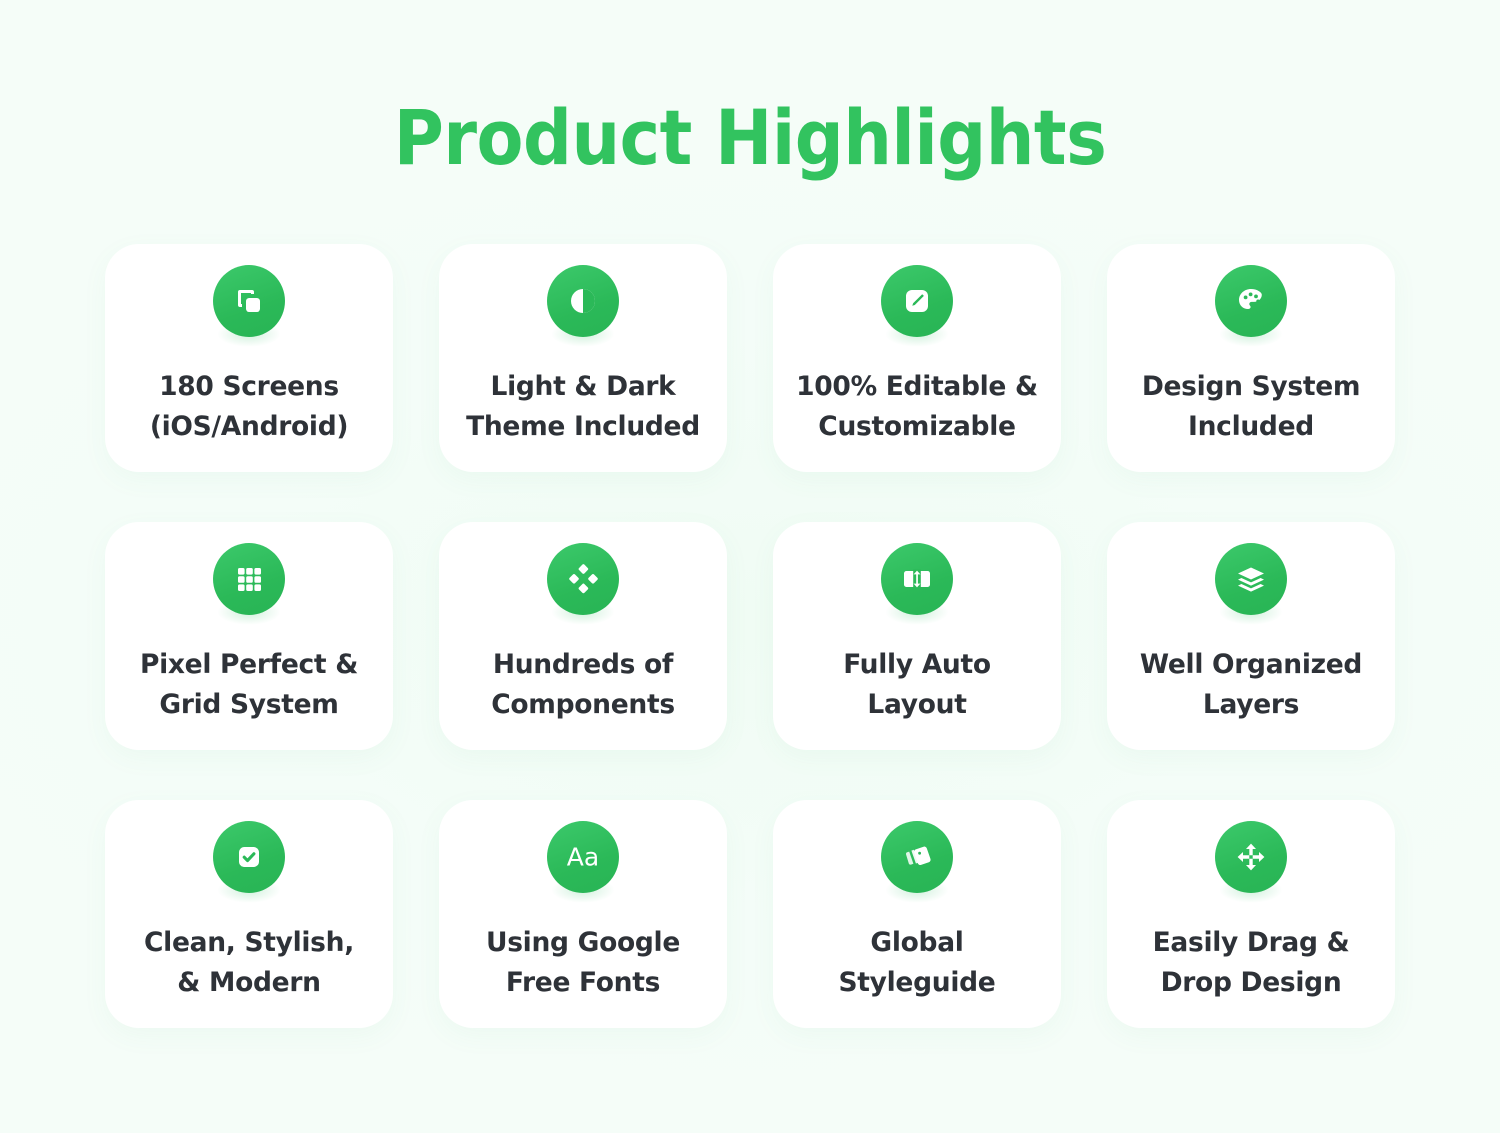 Image resolution: width=1500 pixels, height=1133 pixels. Describe the element at coordinates (1251, 358) in the screenshot. I see `highlight-card-design-system: Design System Included` at that location.